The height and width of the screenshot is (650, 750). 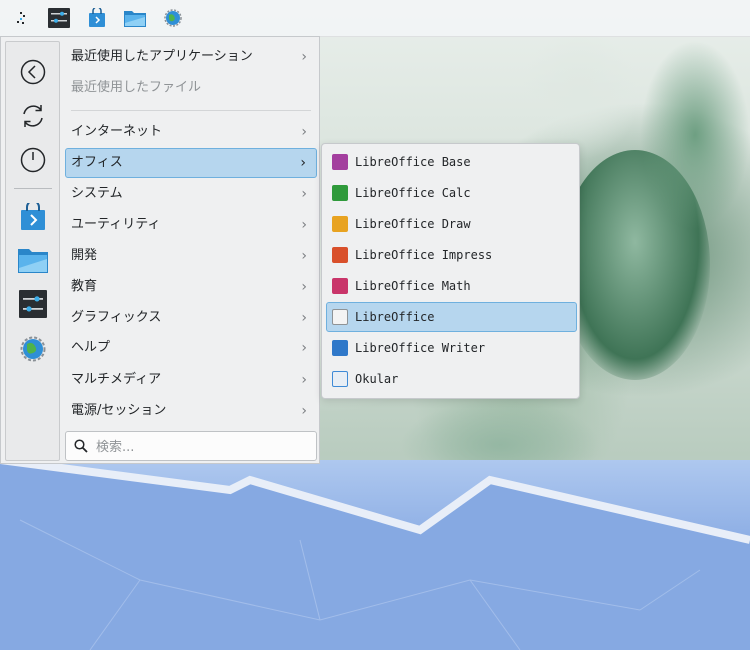 I want to click on category-label: 最近使用したファイル, so click(x=136, y=87).